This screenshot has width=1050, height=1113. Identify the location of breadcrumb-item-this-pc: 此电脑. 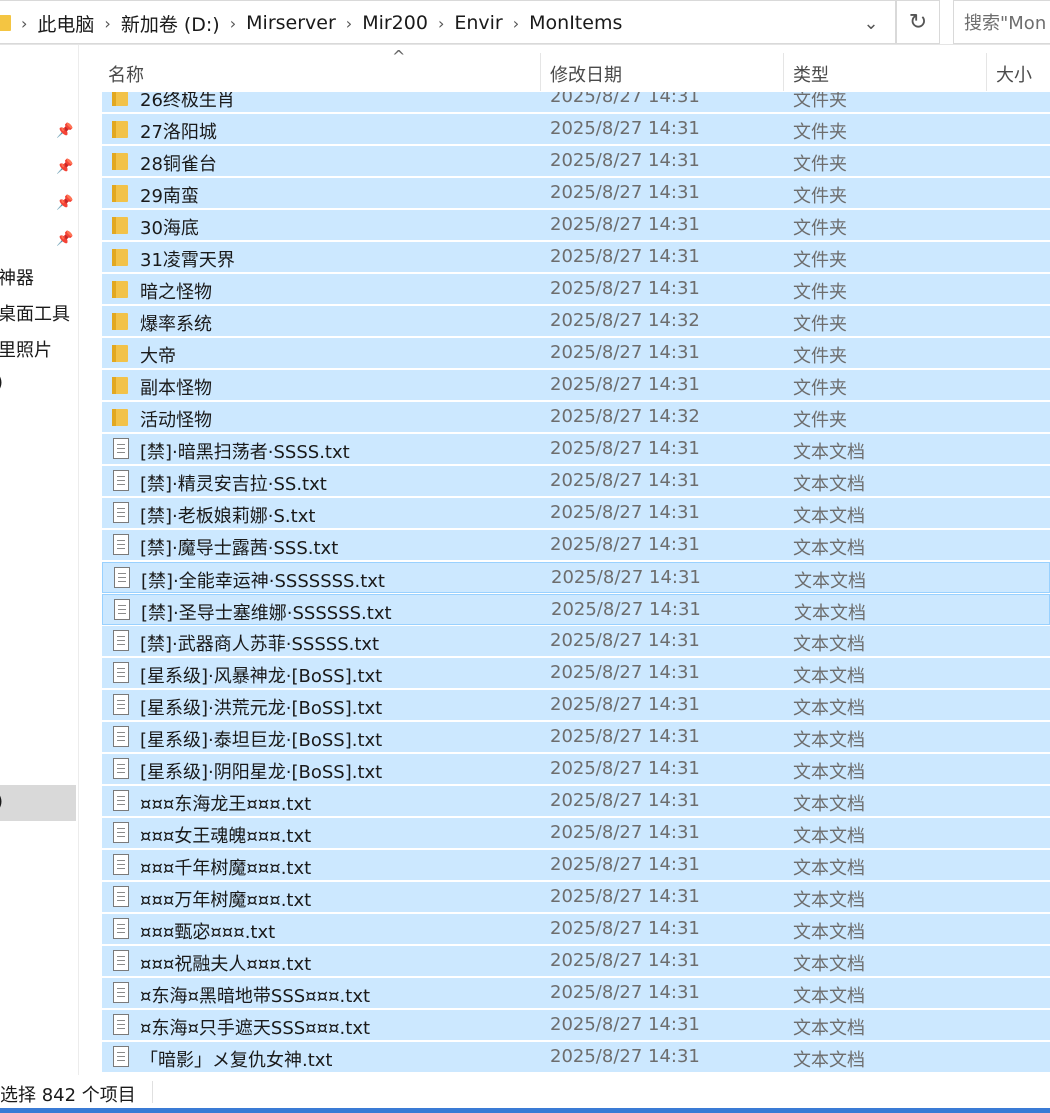
(65, 23).